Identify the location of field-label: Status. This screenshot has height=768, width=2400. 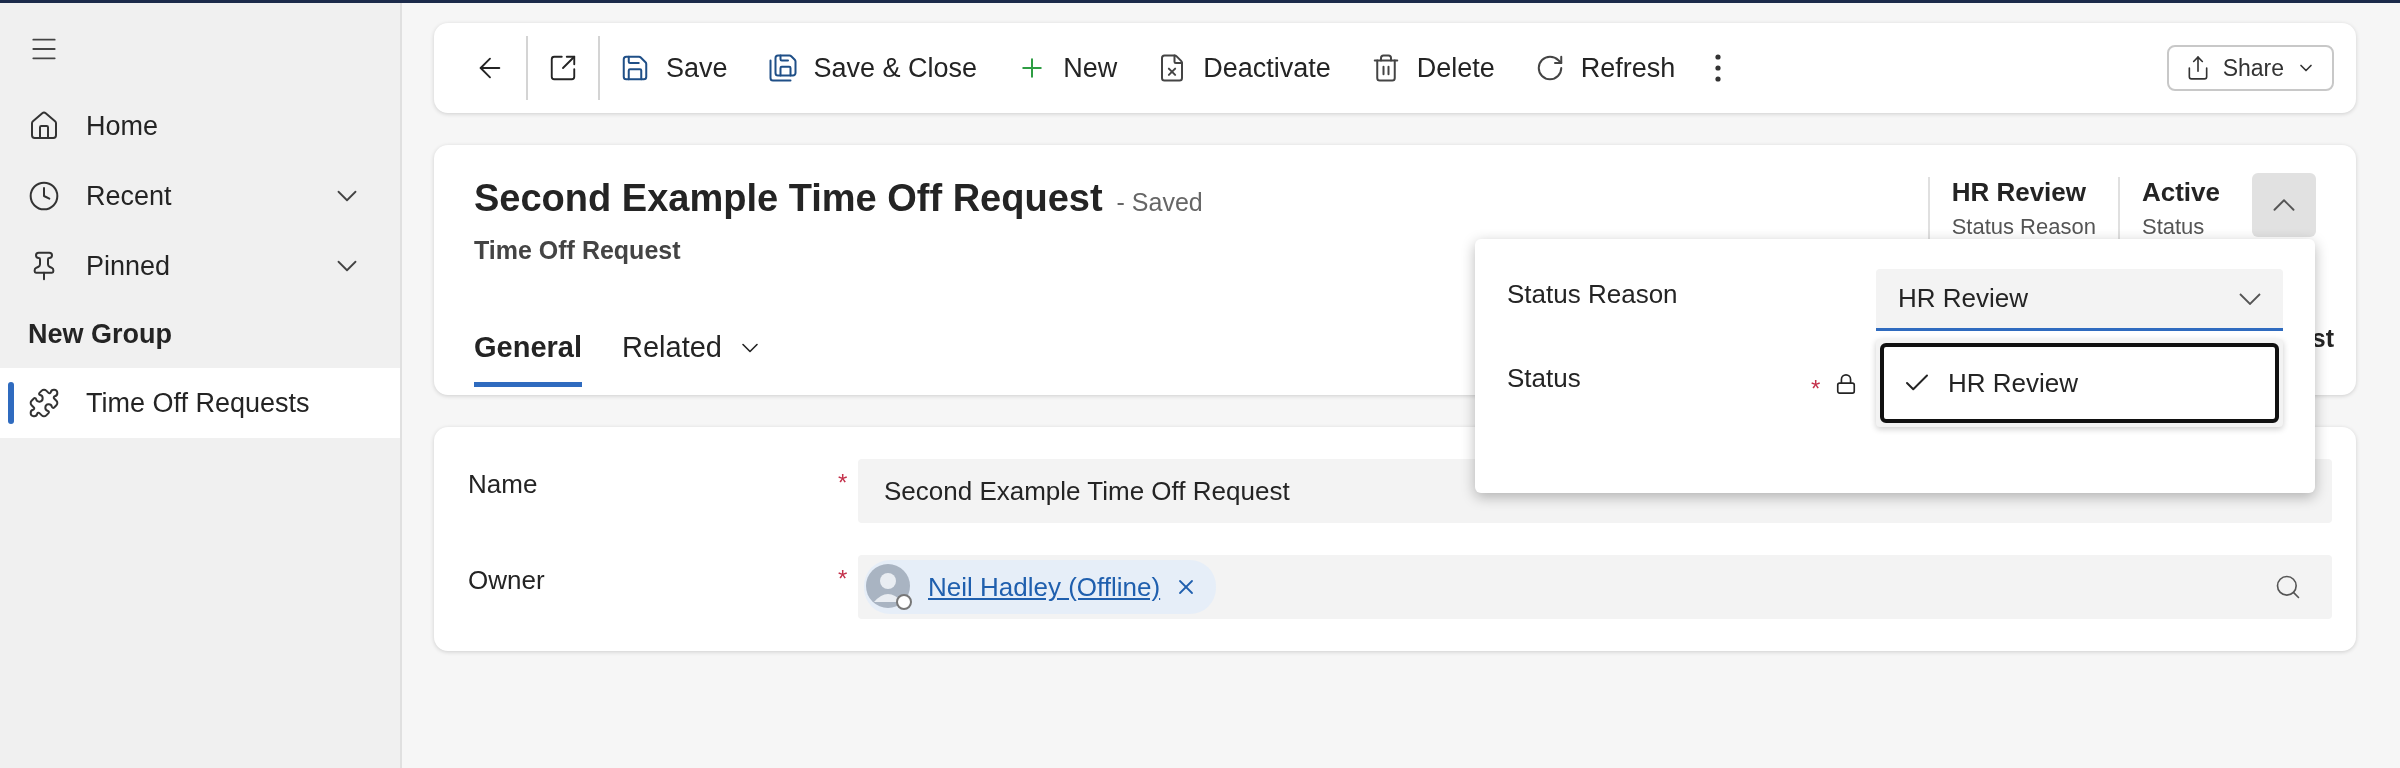
(1544, 378).